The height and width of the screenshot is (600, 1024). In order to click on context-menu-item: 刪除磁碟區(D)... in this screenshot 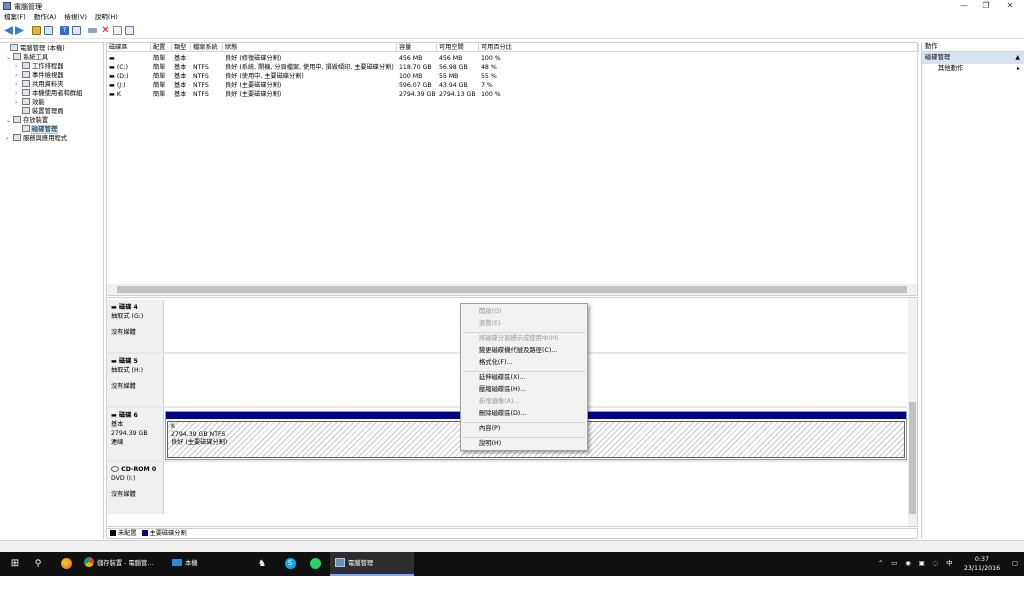, I will do `click(502, 413)`.